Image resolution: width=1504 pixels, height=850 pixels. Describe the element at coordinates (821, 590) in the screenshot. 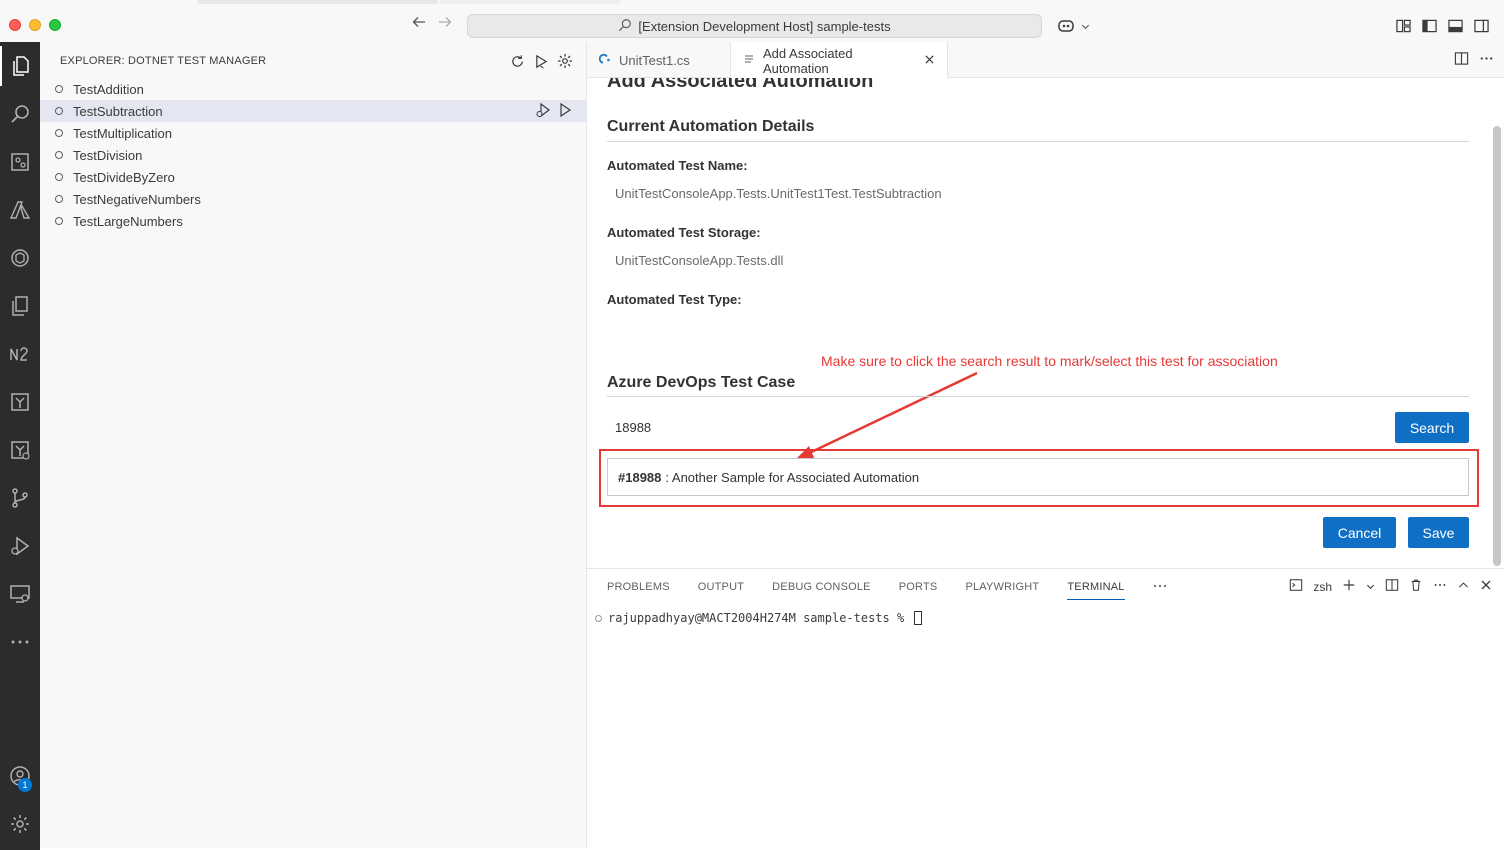

I see `tab-debug-console: DEBUG CONSOLE` at that location.